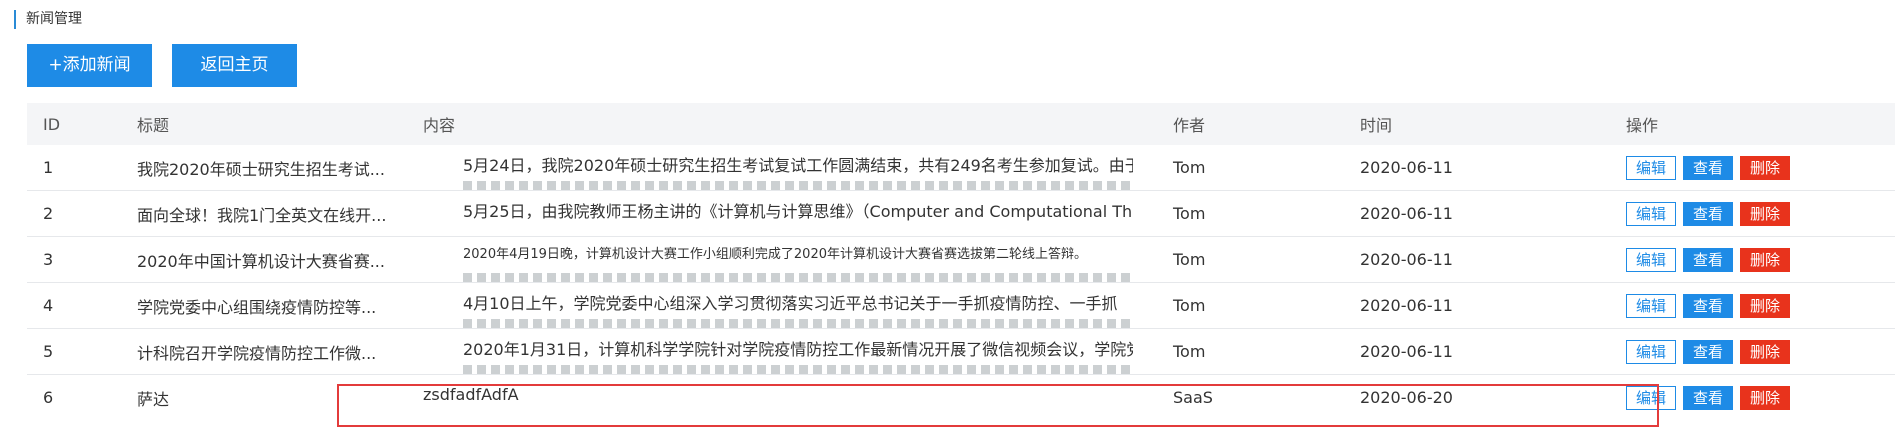  Describe the element at coordinates (961, 124) in the screenshot. I see `table-header-row: ID 标题 内容 作者 时间 操作` at that location.